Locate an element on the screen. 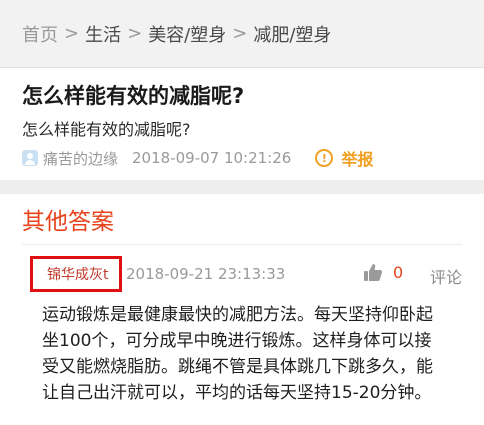 This screenshot has width=484, height=425. breadcrumb-beauty: 美容/塑身 is located at coordinates (187, 34).